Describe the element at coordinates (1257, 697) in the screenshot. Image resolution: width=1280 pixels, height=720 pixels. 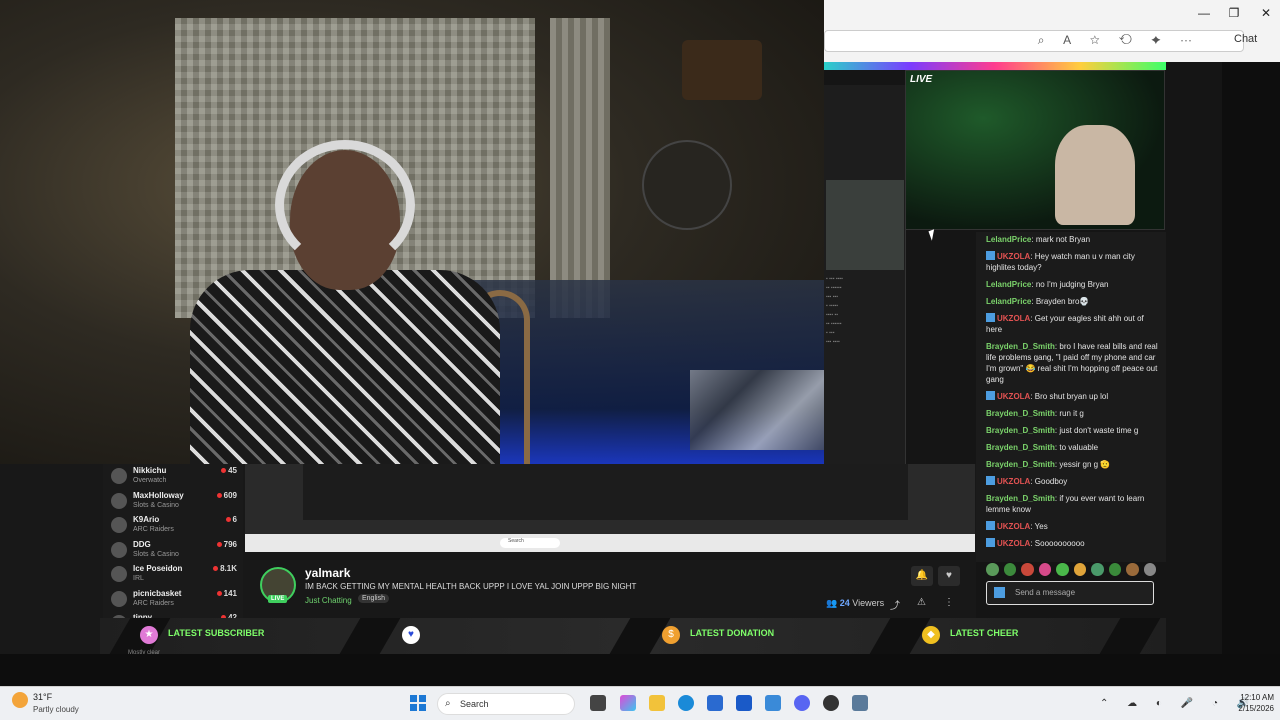
I see `clock-time: 12:10 AM` at that location.